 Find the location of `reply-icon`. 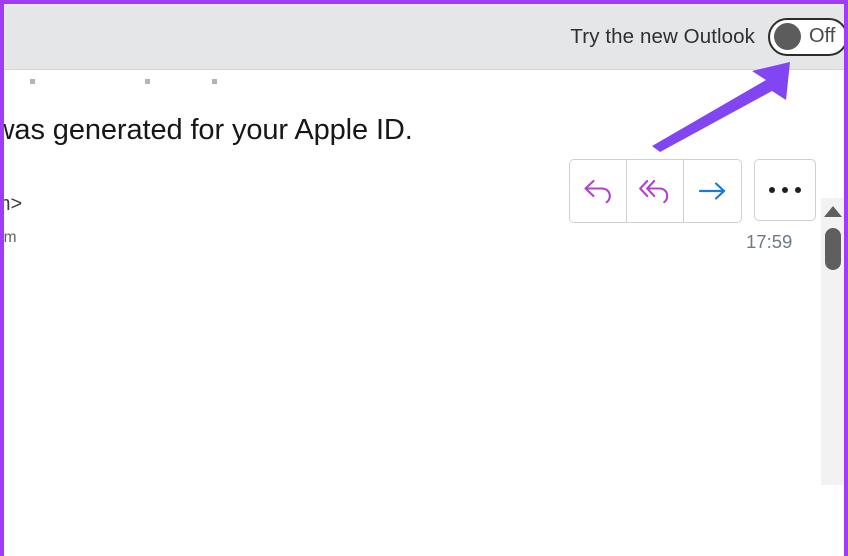

reply-icon is located at coordinates (597, 191).